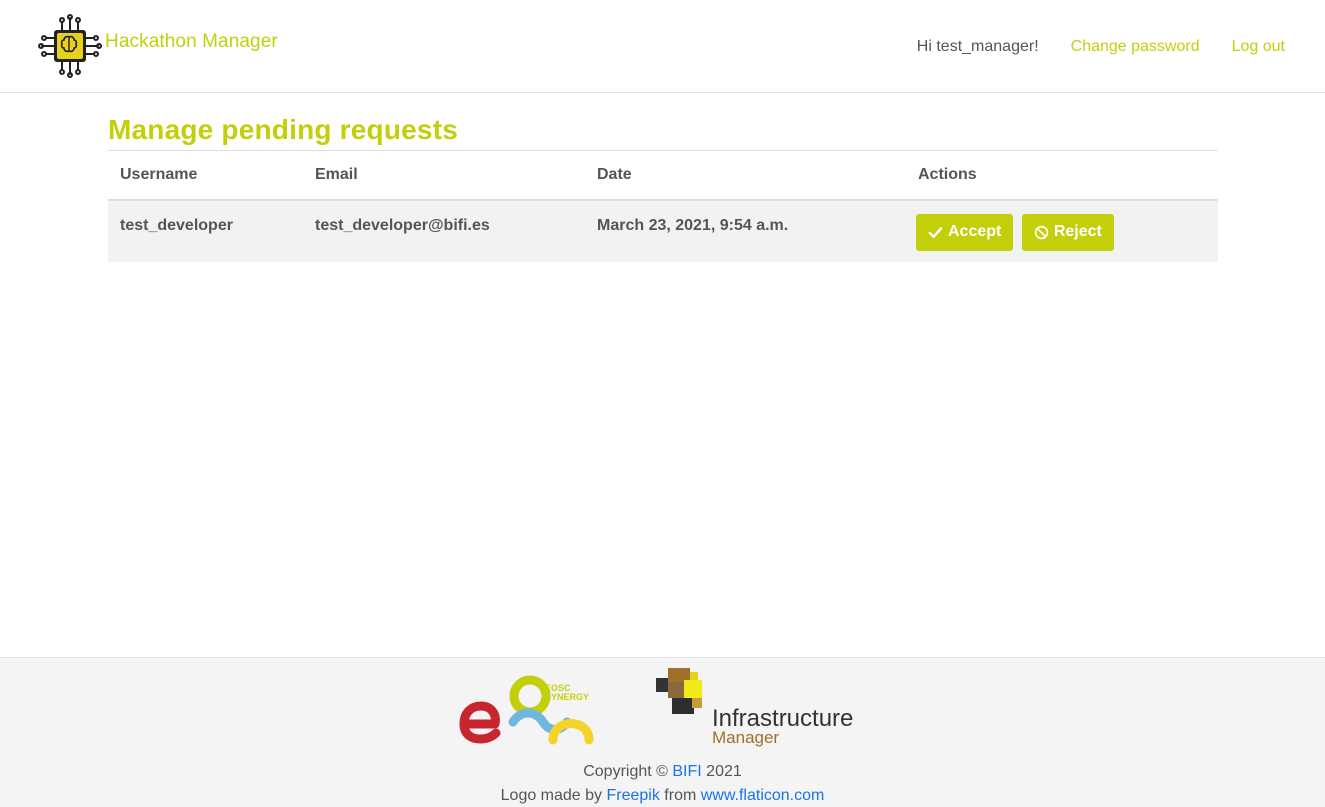 Image resolution: width=1325 pixels, height=807 pixels. I want to click on column-header-username: Username, so click(159, 174).